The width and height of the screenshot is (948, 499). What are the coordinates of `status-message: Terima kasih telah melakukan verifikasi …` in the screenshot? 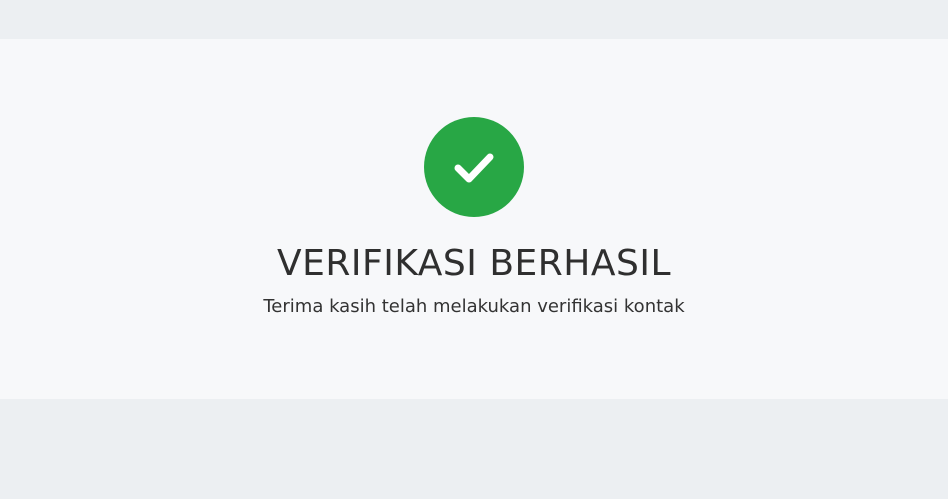 It's located at (474, 306).